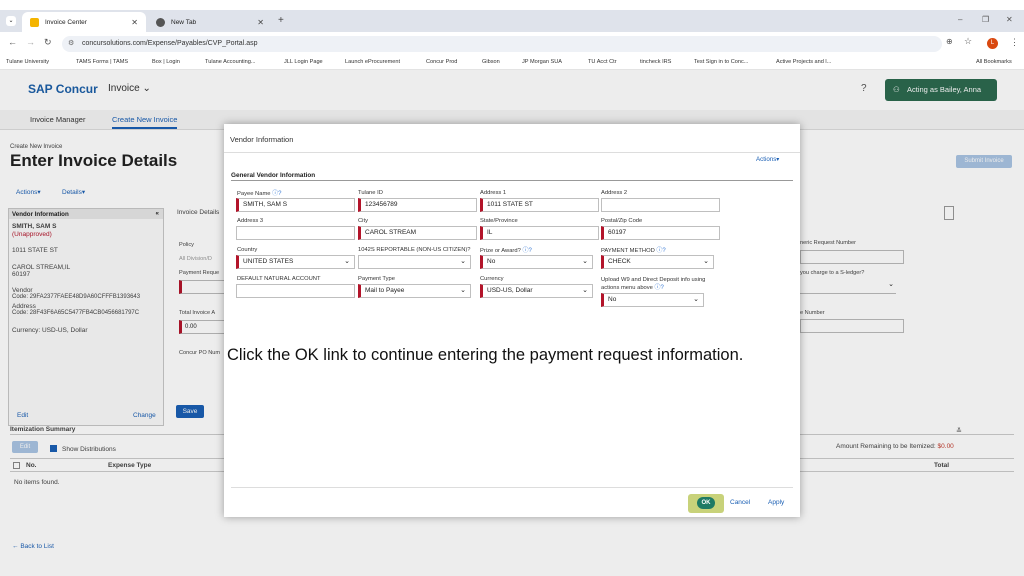  Describe the element at coordinates (767, 159) in the screenshot. I see `modal-actions-menu: Actions▾` at that location.